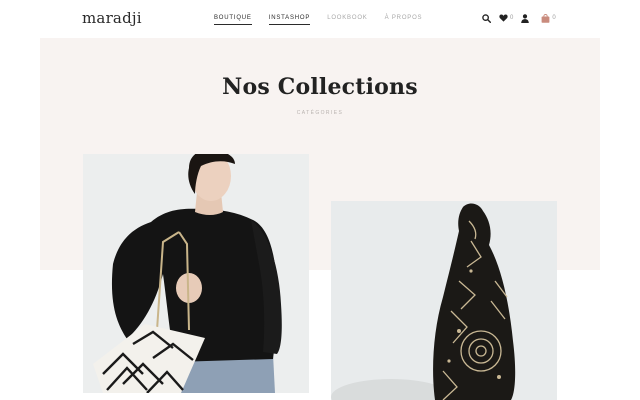 This screenshot has height=400, width=640. I want to click on wishlist-button: 0, so click(506, 18).